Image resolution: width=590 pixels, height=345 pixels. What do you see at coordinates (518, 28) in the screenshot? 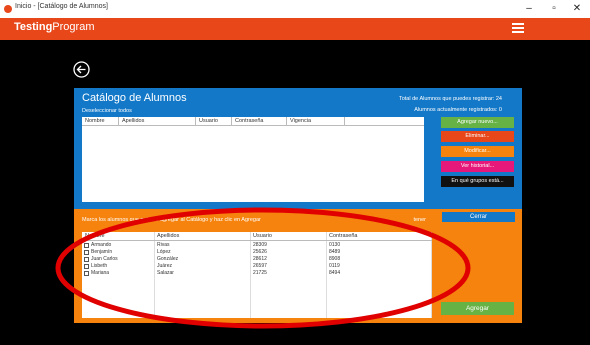
I see `hamburger-menu-icon` at bounding box center [518, 28].